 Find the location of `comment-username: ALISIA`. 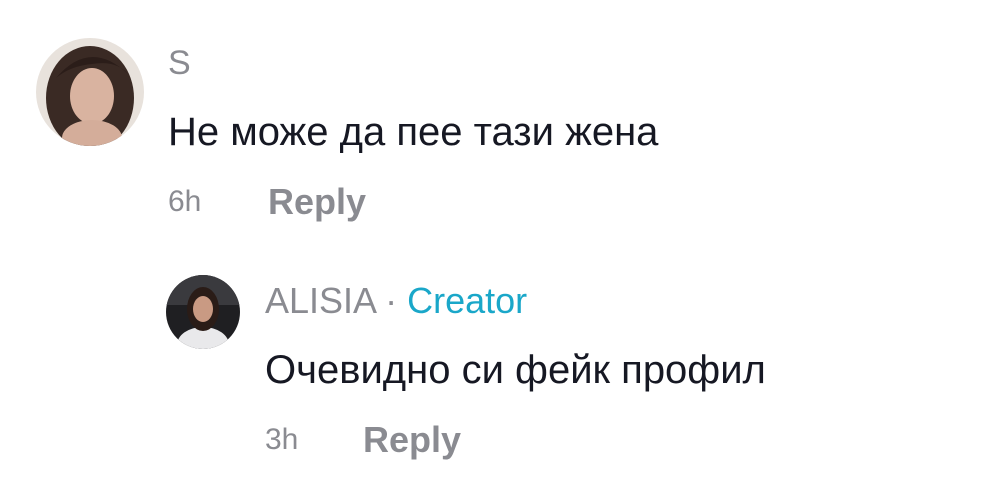

comment-username: ALISIA is located at coordinates (320, 300).